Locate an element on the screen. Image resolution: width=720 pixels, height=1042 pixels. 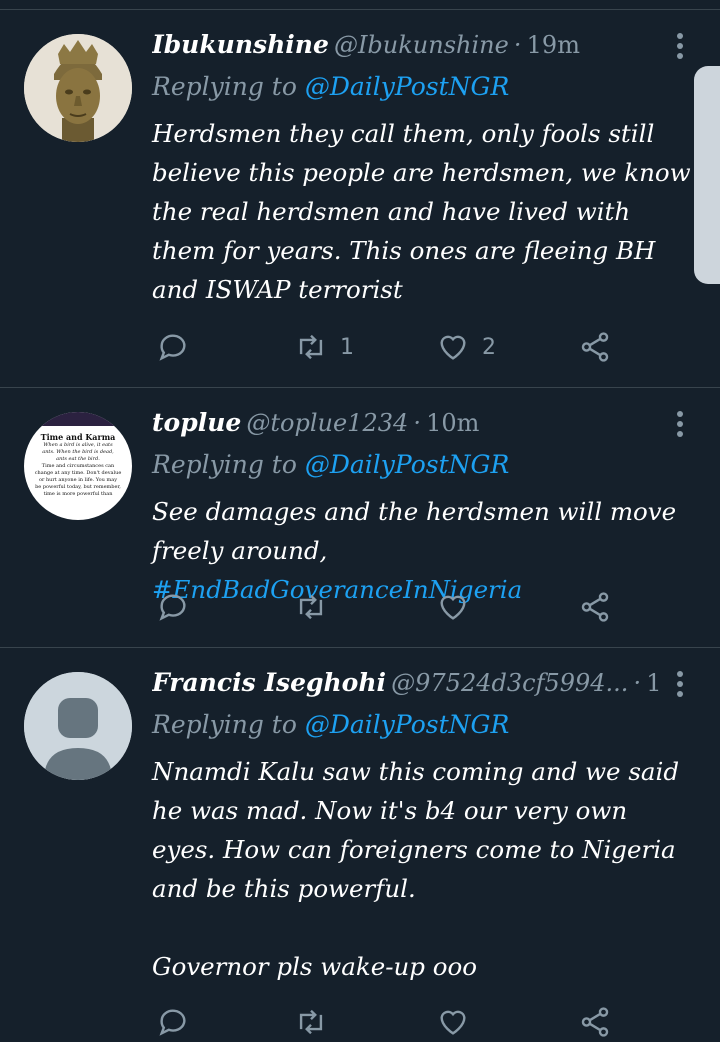
avatar-title: Time and Karma is located at coordinates (78, 437).